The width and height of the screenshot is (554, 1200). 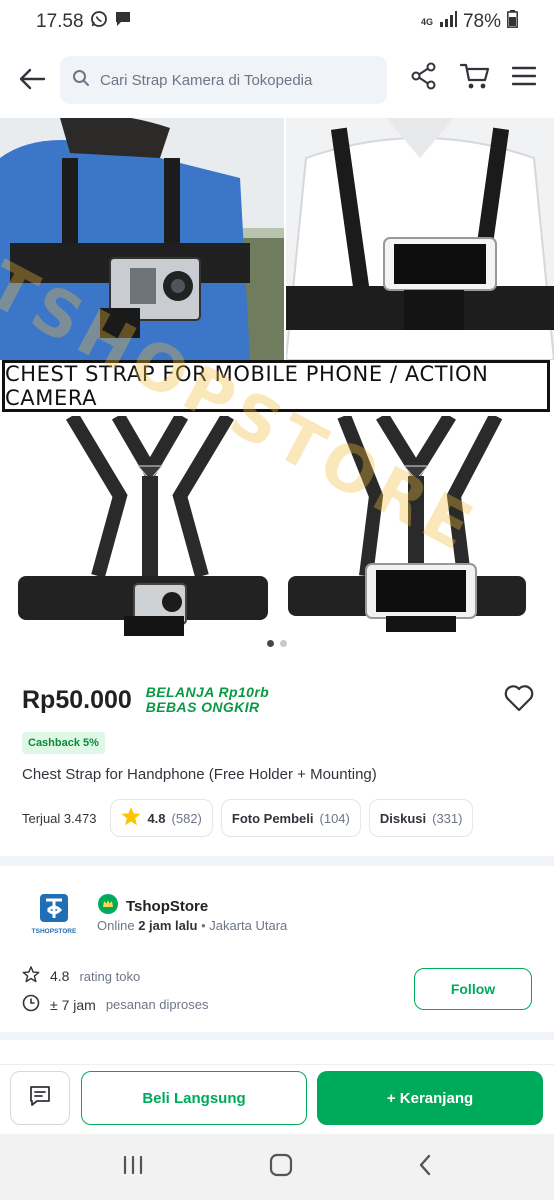 I want to click on discussion-chip: Diskusi (331), so click(x=421, y=818).